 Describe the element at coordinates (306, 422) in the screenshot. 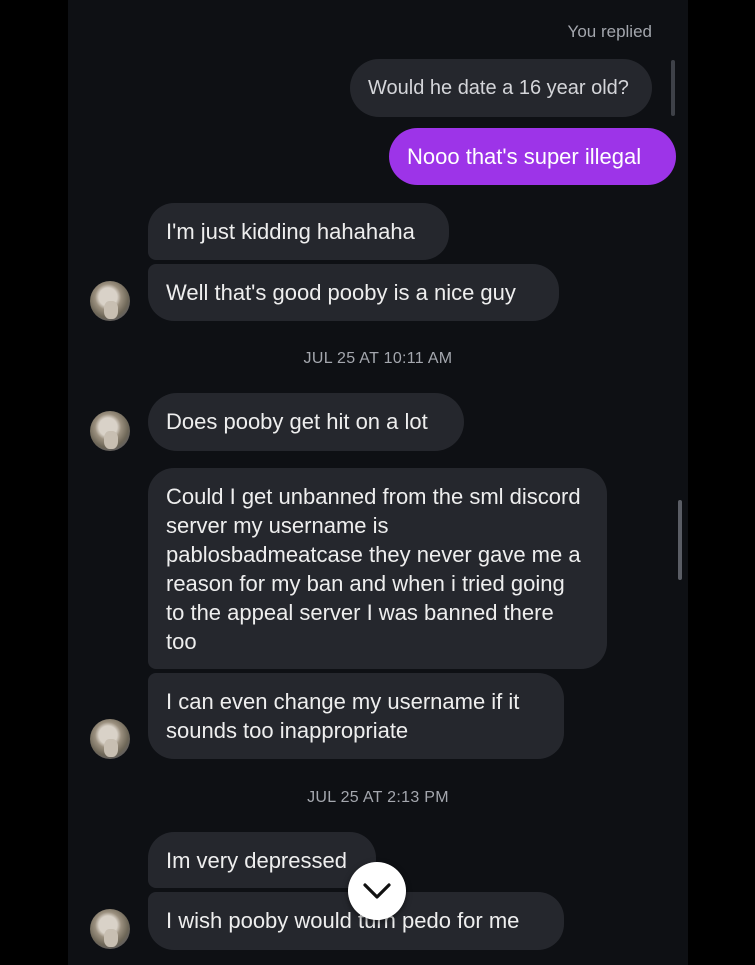

I see `incoming-message-bubble: Does pooby get hit on a lot` at that location.